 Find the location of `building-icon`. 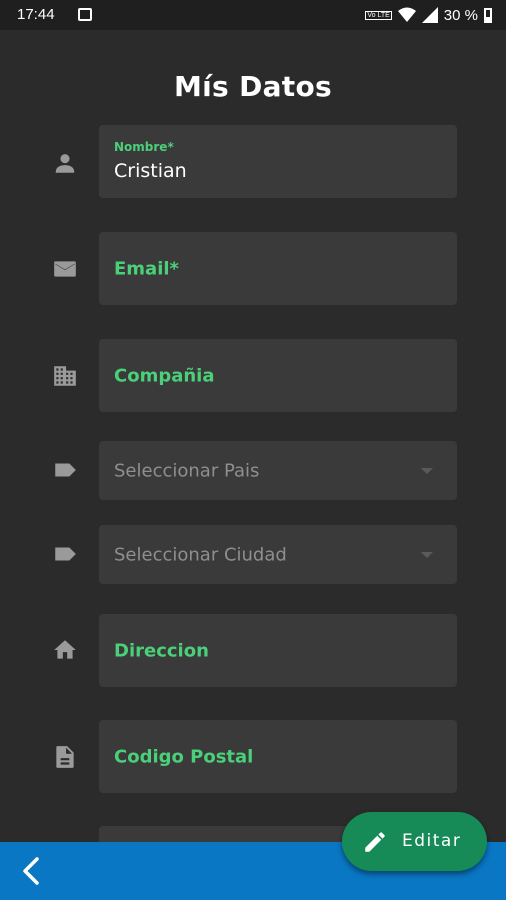

building-icon is located at coordinates (65, 376).